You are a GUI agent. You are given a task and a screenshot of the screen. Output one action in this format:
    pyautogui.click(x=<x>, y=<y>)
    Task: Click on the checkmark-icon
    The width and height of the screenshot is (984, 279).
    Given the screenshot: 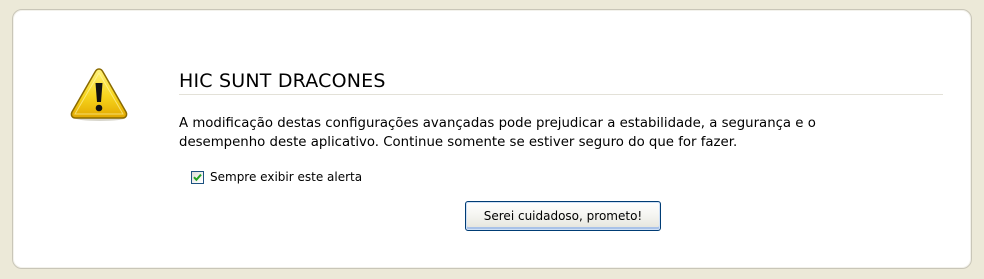 What is the action you would take?
    pyautogui.click(x=197, y=177)
    